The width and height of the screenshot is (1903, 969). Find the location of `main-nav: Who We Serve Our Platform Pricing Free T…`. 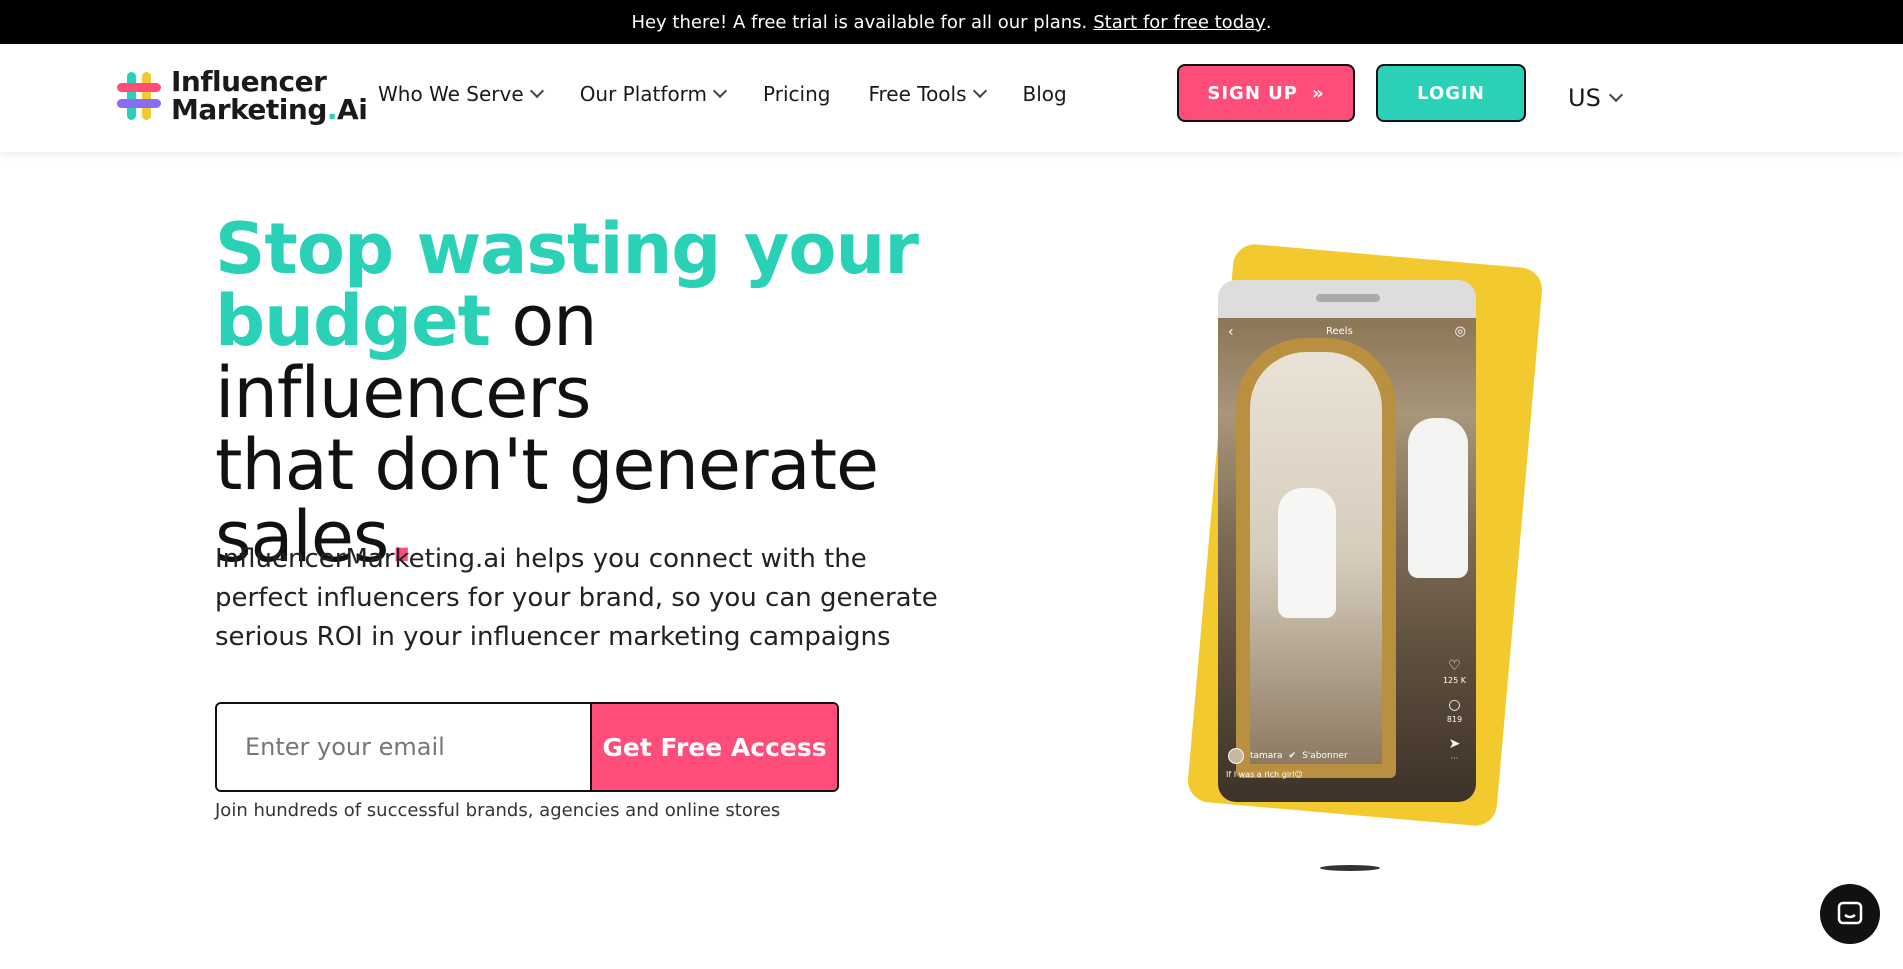

main-nav: Who We Serve Our Platform Pricing Free T… is located at coordinates (722, 94).